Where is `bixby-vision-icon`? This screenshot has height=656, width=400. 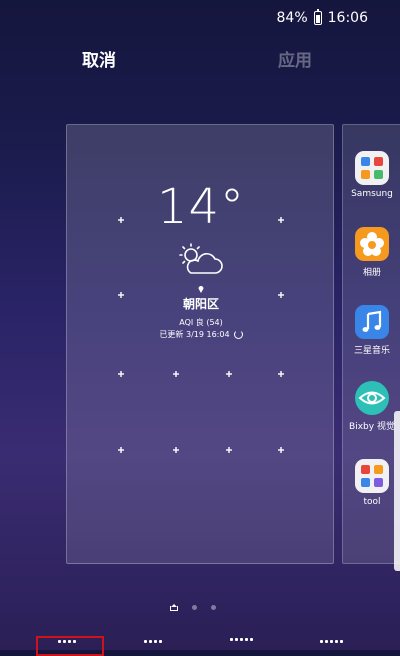 bixby-vision-icon is located at coordinates (372, 398).